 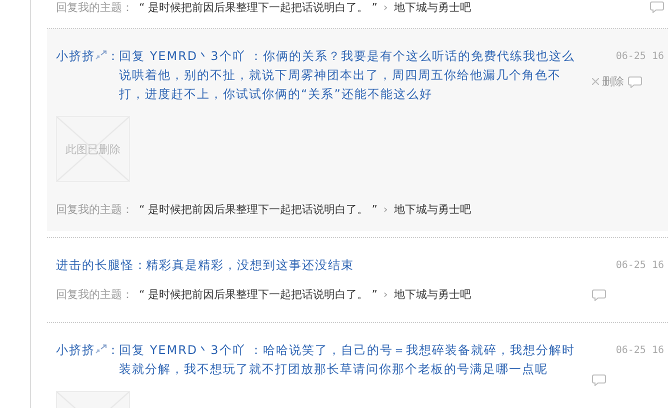 I want to click on author-link: 进击的长腿怪, so click(x=95, y=265).